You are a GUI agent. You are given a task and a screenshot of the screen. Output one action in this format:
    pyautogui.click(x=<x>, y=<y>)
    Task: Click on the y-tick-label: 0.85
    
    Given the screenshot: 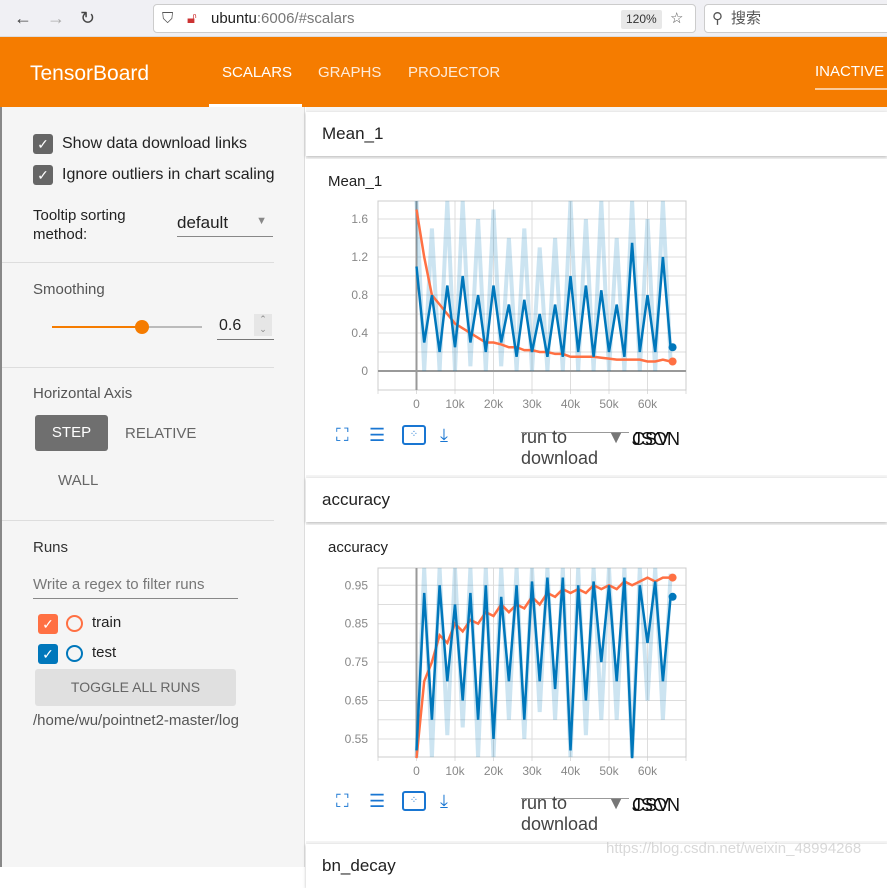 What is the action you would take?
    pyautogui.click(x=357, y=624)
    